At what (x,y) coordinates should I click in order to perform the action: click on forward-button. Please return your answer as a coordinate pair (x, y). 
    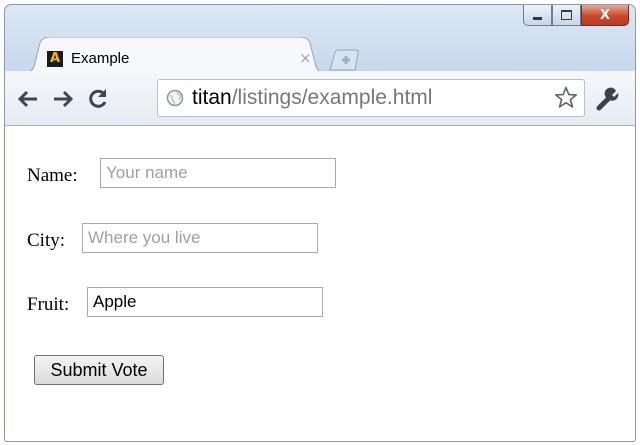
    Looking at the image, I should click on (63, 99).